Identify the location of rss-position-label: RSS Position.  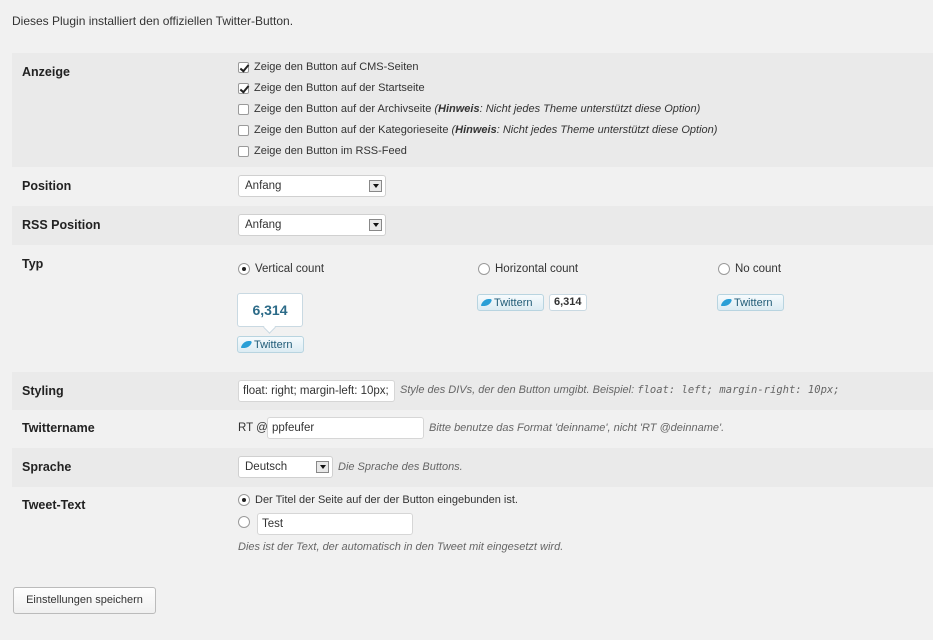
(61, 225).